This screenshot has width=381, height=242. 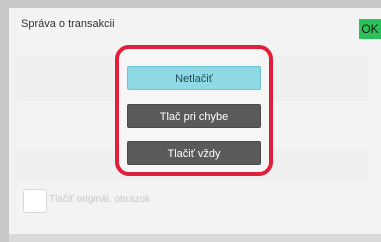 What do you see at coordinates (194, 153) in the screenshot?
I see `option-print-always: Tlačiť vždy` at bounding box center [194, 153].